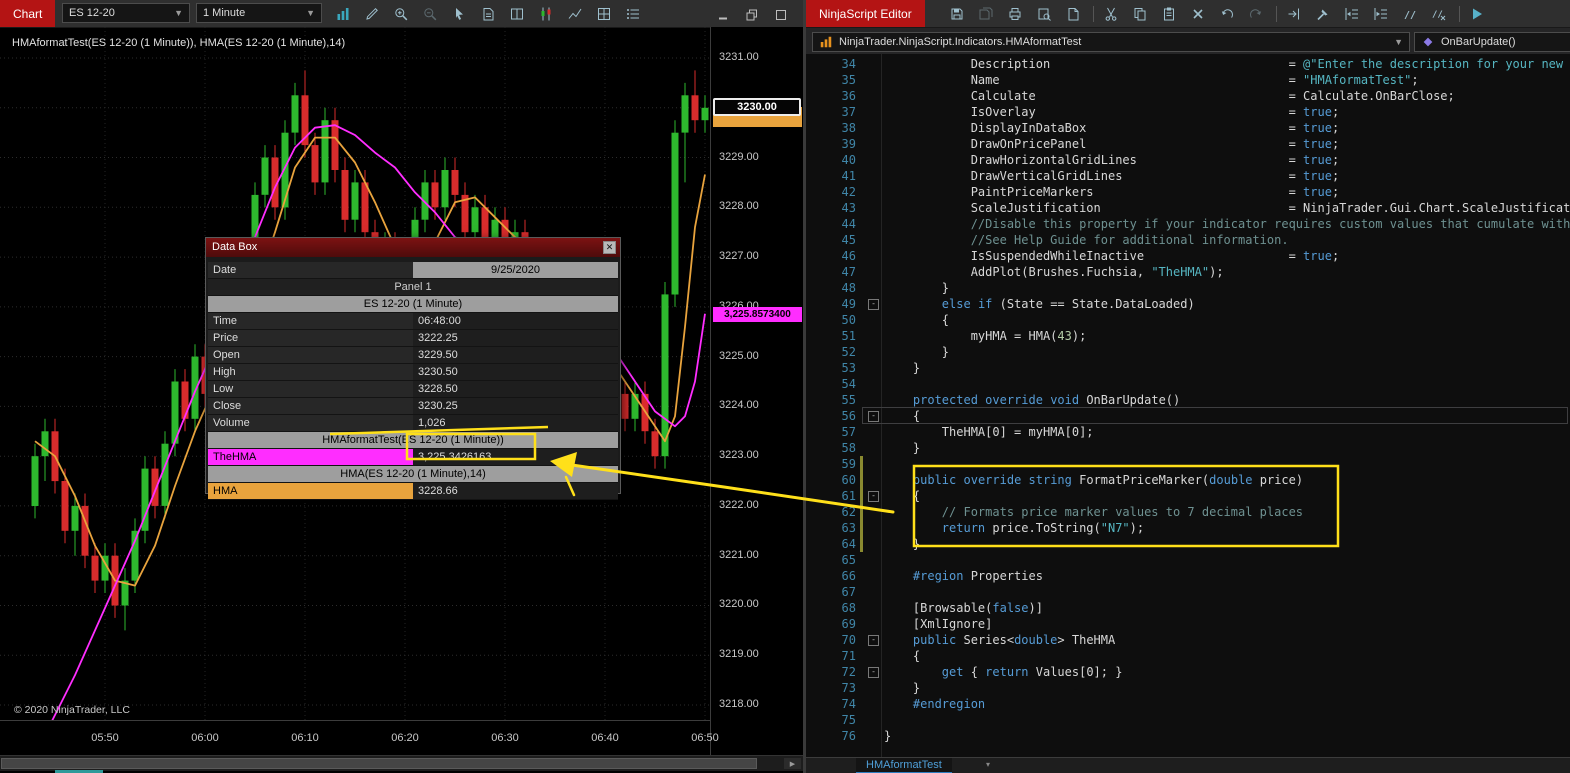 This screenshot has height=773, width=1570. I want to click on interval-selector: 1 Minute ▼, so click(259, 13).